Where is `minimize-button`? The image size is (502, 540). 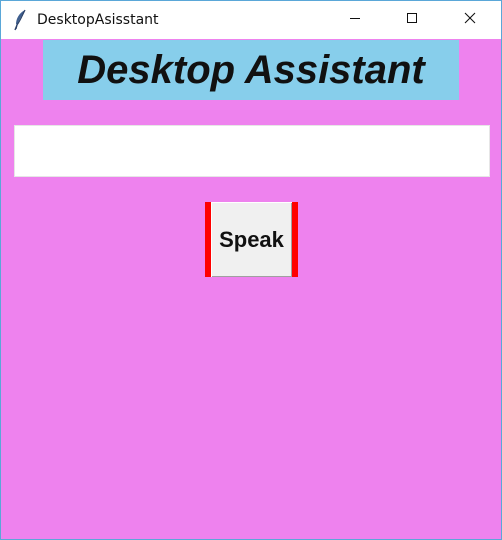 minimize-button is located at coordinates (355, 20).